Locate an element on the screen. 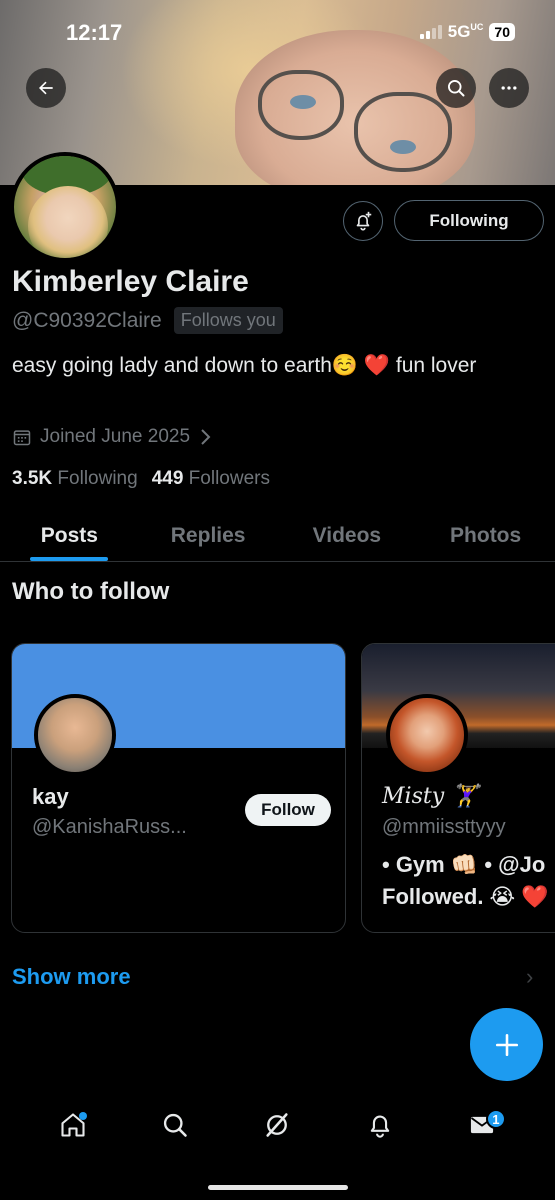 This screenshot has height=1200, width=555. nav-home is located at coordinates (73, 1125).